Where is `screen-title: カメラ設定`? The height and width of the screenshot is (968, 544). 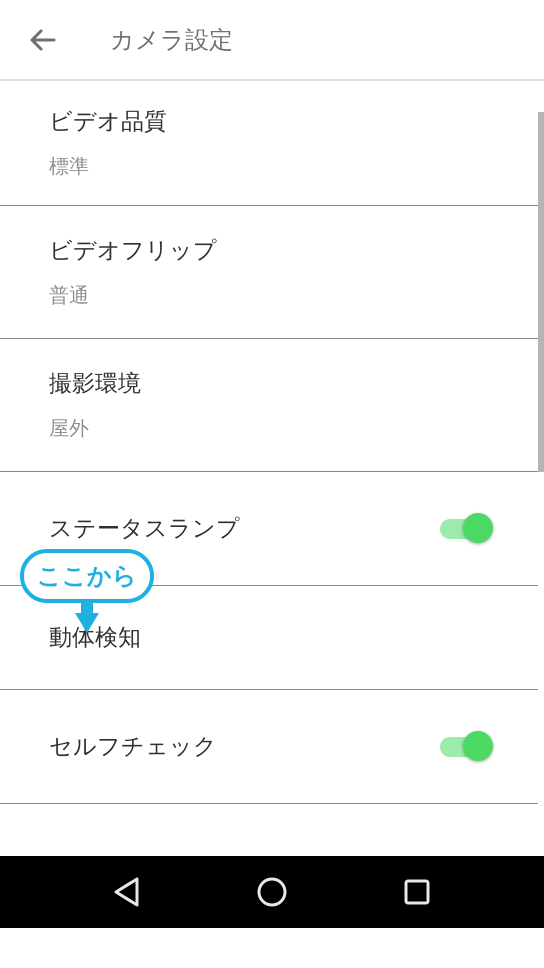
screen-title: カメラ設定 is located at coordinates (171, 40).